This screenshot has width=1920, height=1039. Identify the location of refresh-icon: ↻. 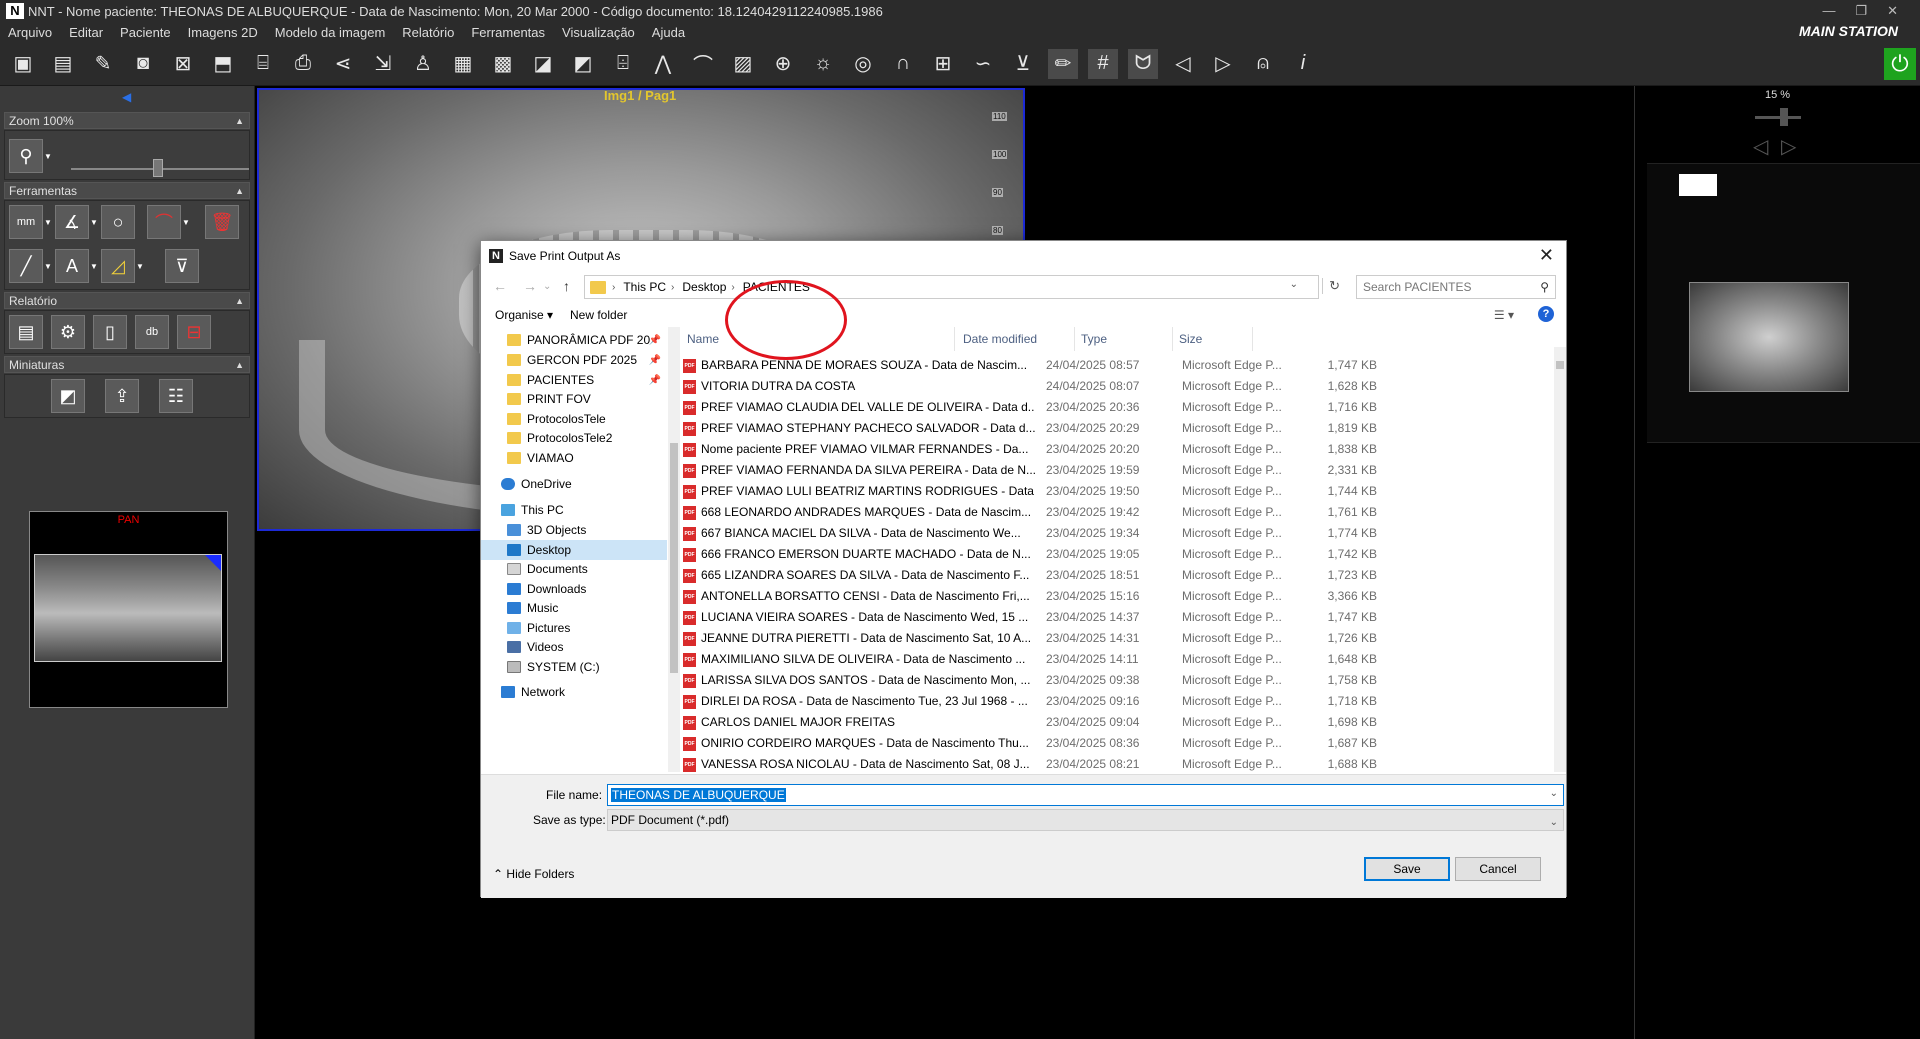
(1331, 286).